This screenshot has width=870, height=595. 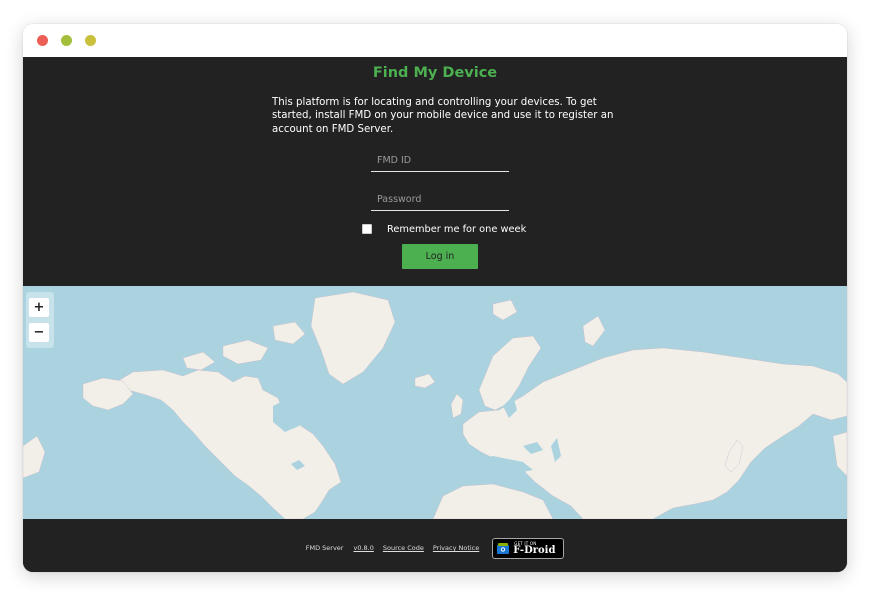 I want to click on window-titlebar, so click(x=435, y=40).